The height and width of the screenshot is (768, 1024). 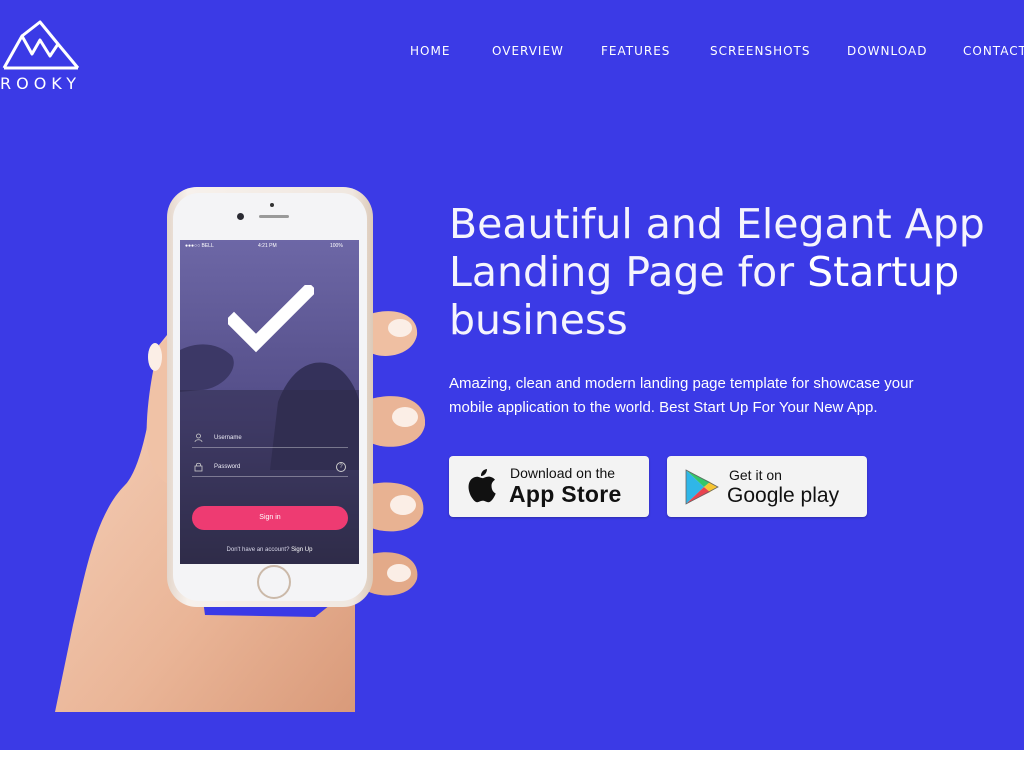 I want to click on google-play-icon, so click(x=702, y=487).